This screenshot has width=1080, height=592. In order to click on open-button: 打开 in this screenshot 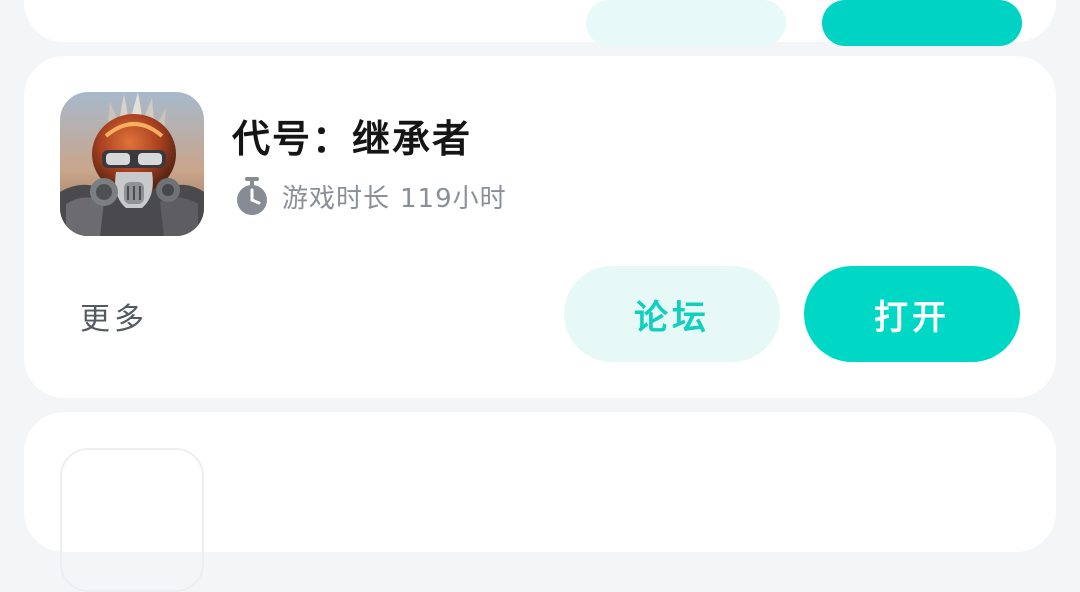, I will do `click(912, 314)`.